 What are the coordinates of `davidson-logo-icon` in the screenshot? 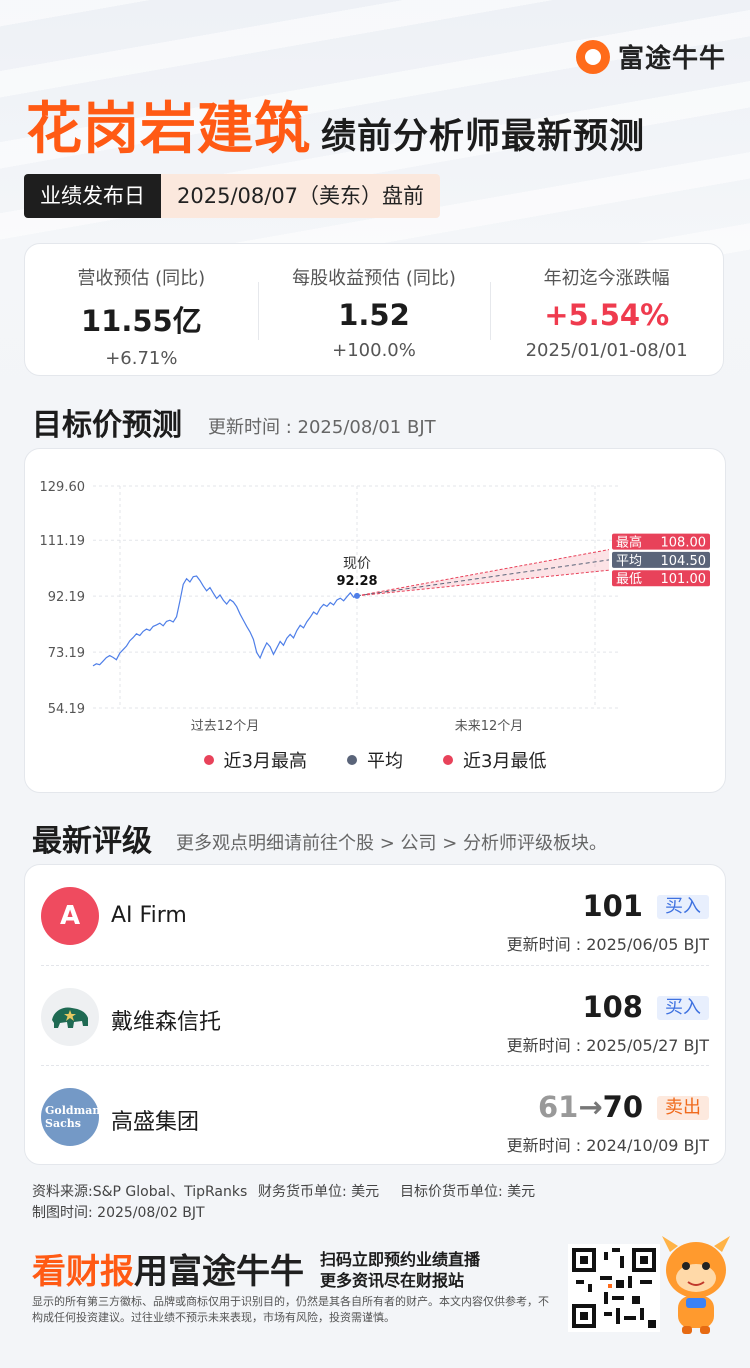 It's located at (70, 1017).